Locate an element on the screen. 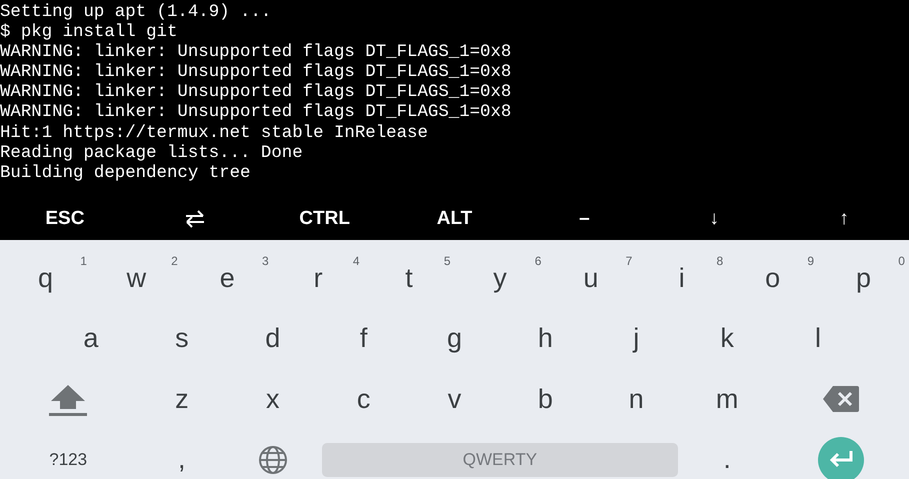 The height and width of the screenshot is (479, 909). keyboard-key: b is located at coordinates (545, 399).